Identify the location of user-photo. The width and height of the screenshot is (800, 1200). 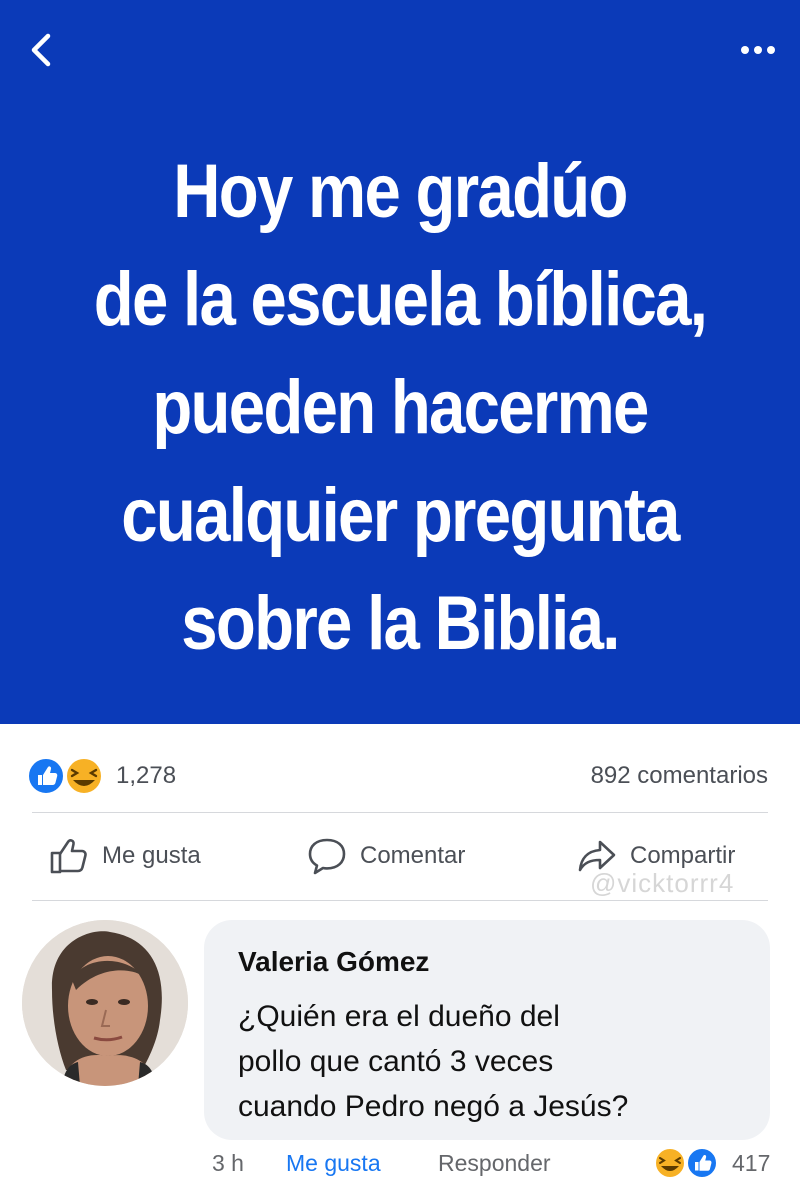
(105, 1003).